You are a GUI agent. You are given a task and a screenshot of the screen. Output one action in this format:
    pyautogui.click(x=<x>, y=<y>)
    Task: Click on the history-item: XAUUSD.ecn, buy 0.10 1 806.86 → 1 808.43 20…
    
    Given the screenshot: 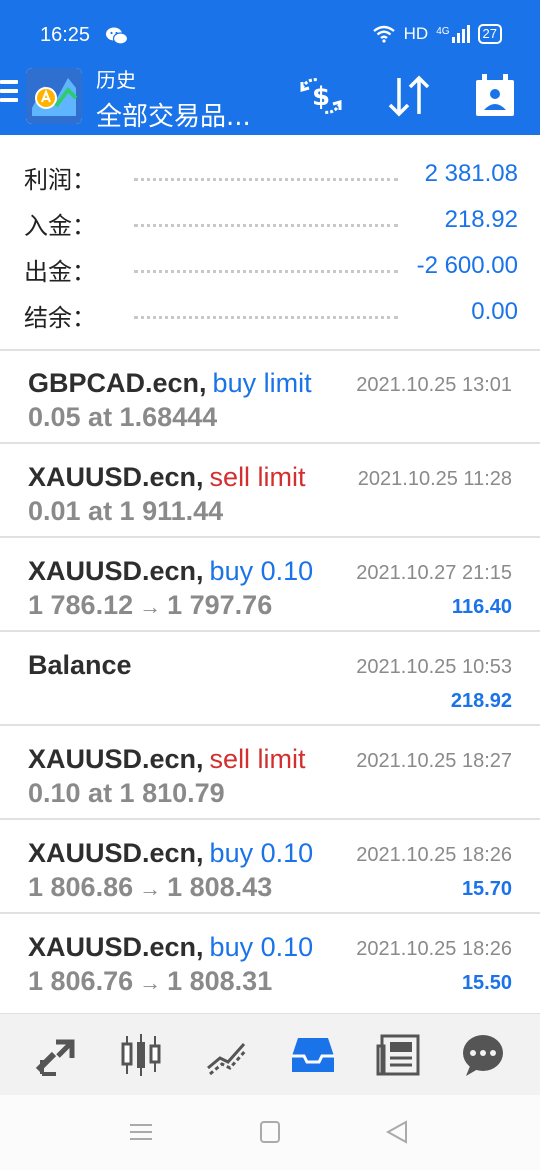 What is the action you would take?
    pyautogui.click(x=270, y=867)
    